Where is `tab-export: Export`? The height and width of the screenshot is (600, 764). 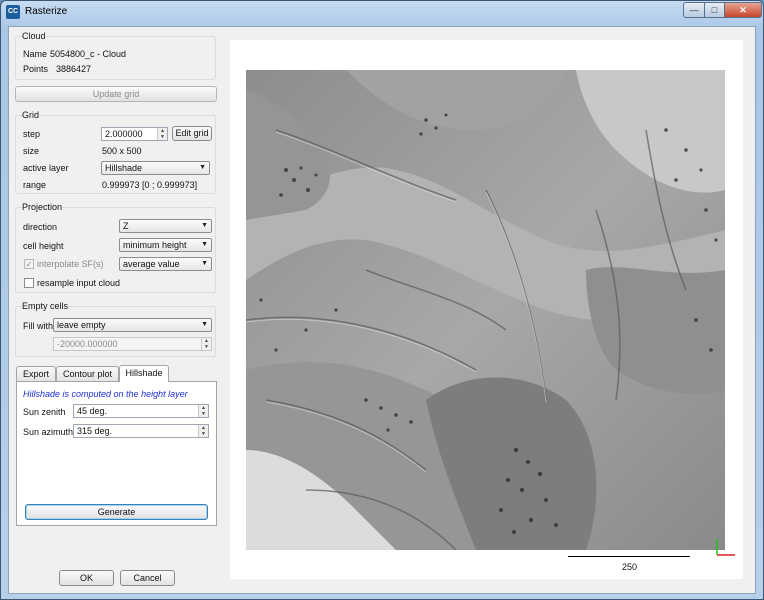 tab-export: Export is located at coordinates (36, 374).